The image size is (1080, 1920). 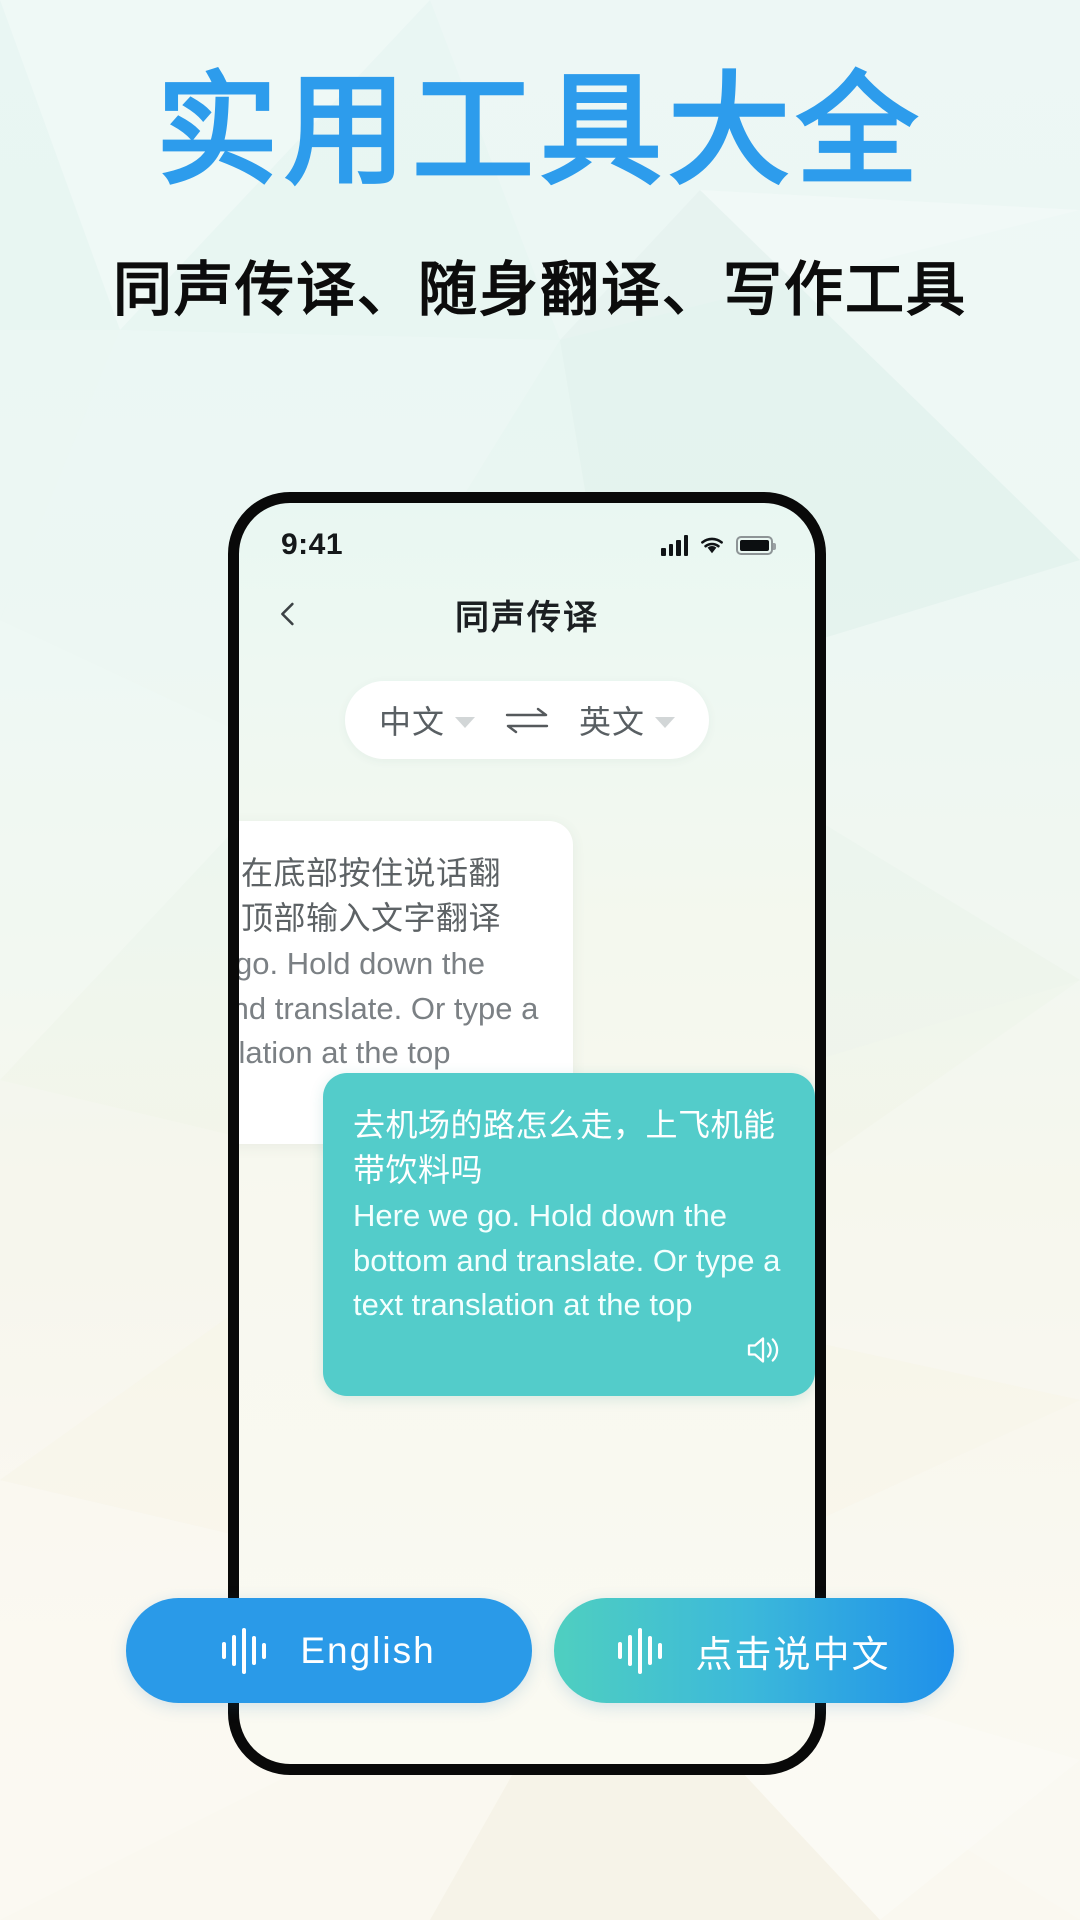 I want to click on swap-languages-button, so click(x=527, y=720).